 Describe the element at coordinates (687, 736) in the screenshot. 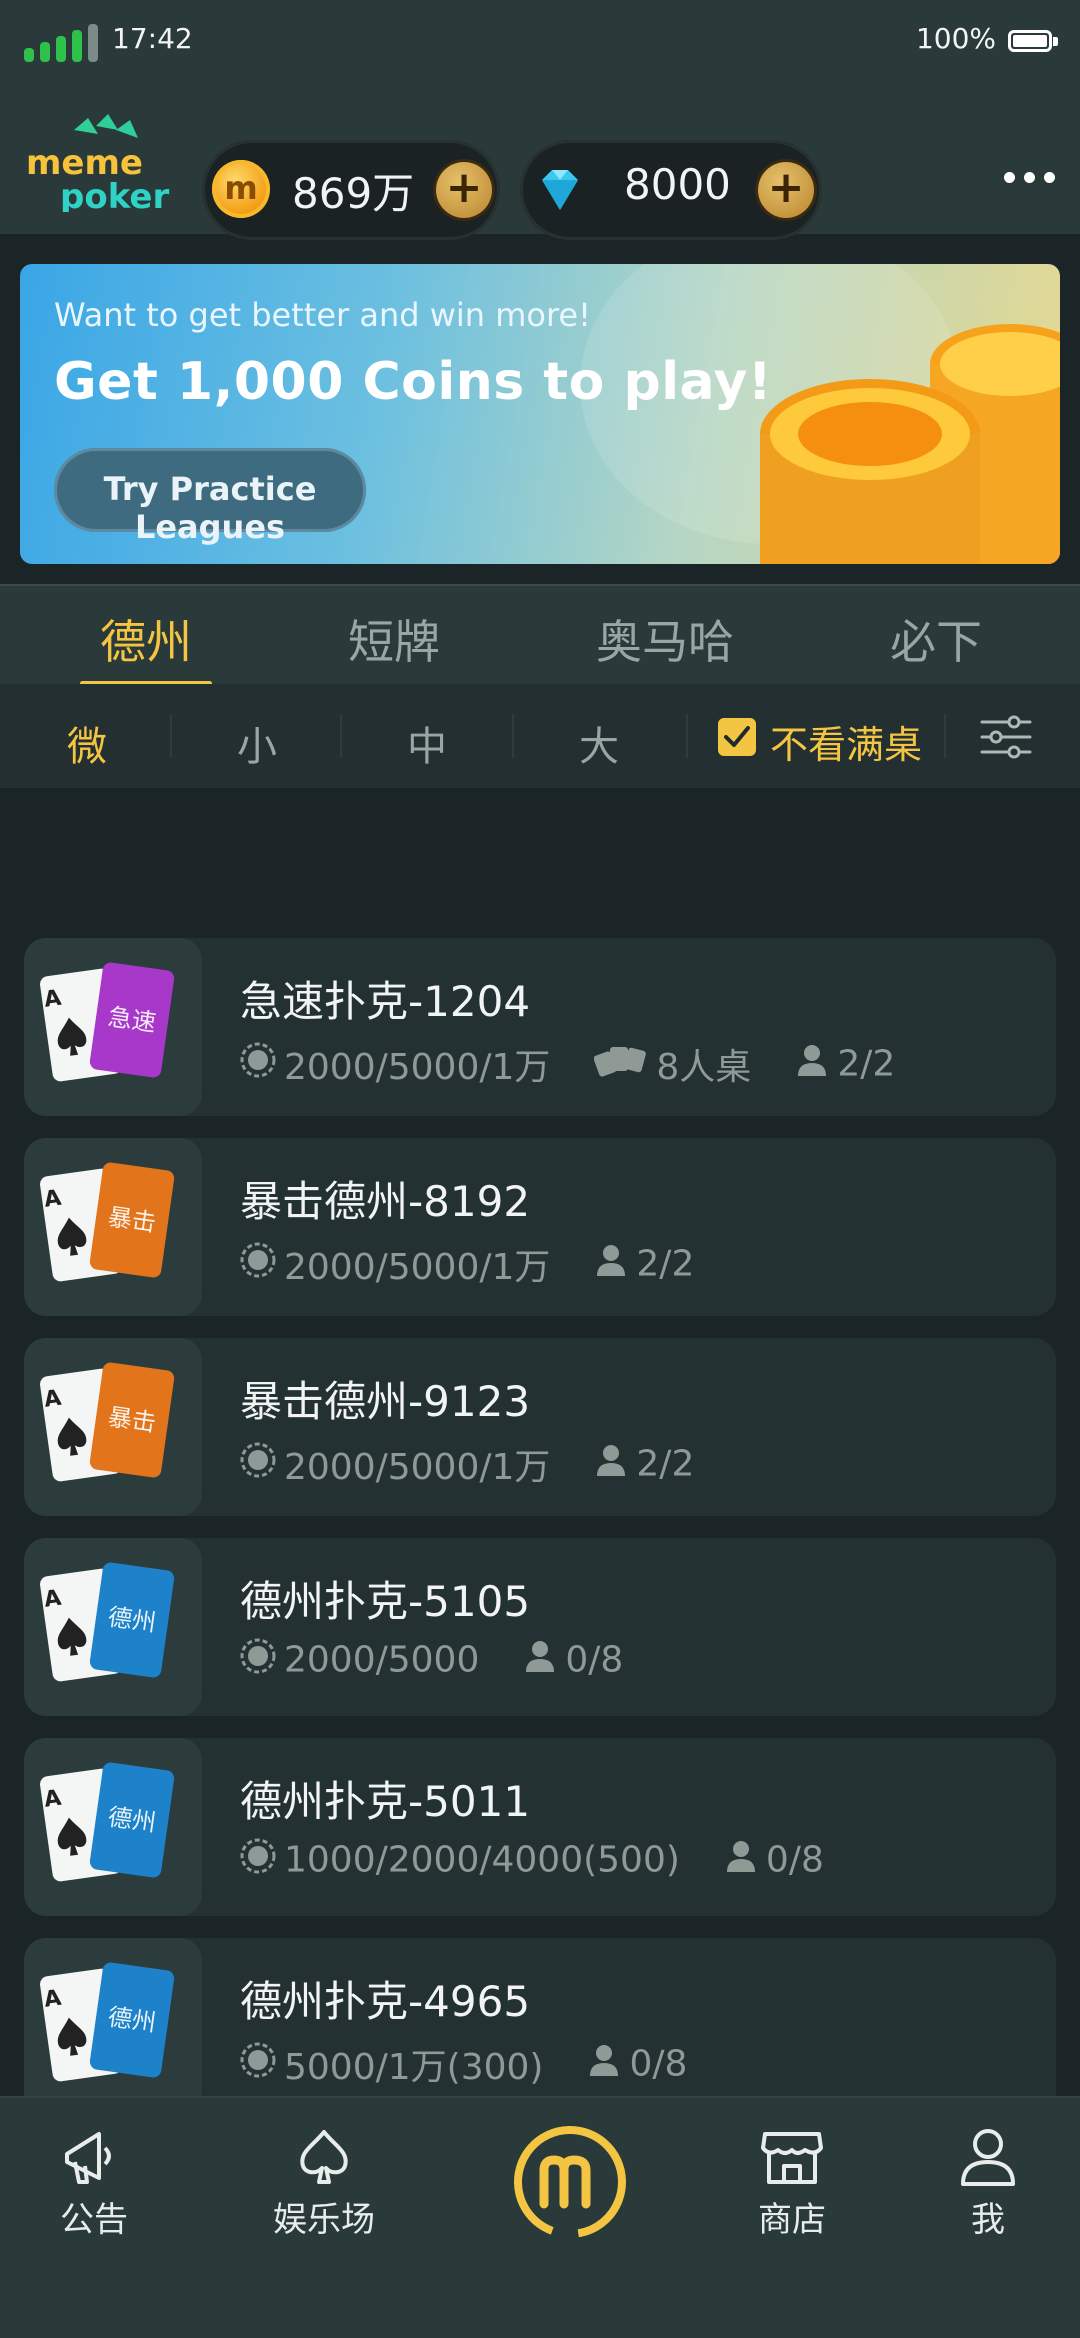

I see `divider` at that location.